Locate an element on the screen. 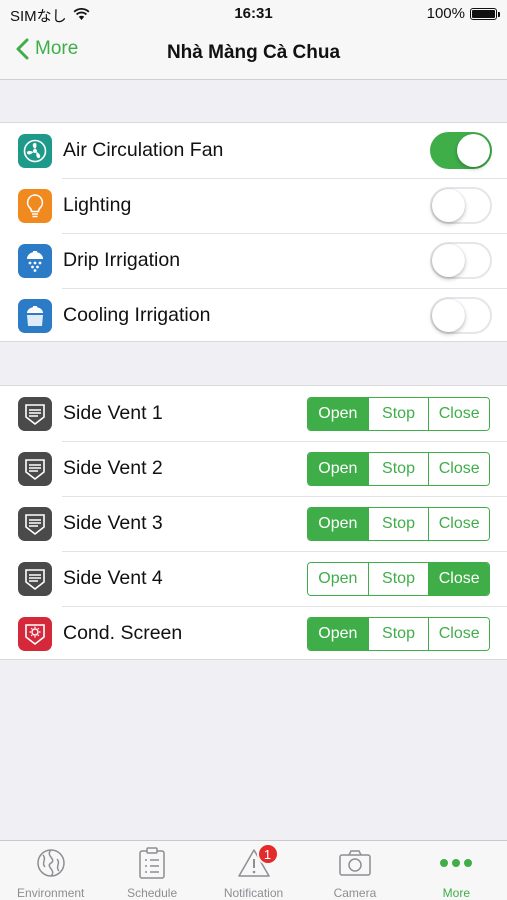 Image resolution: width=507 pixels, height=900 pixels. status-bar: SIMなし 16:31 100% is located at coordinates (253, 14).